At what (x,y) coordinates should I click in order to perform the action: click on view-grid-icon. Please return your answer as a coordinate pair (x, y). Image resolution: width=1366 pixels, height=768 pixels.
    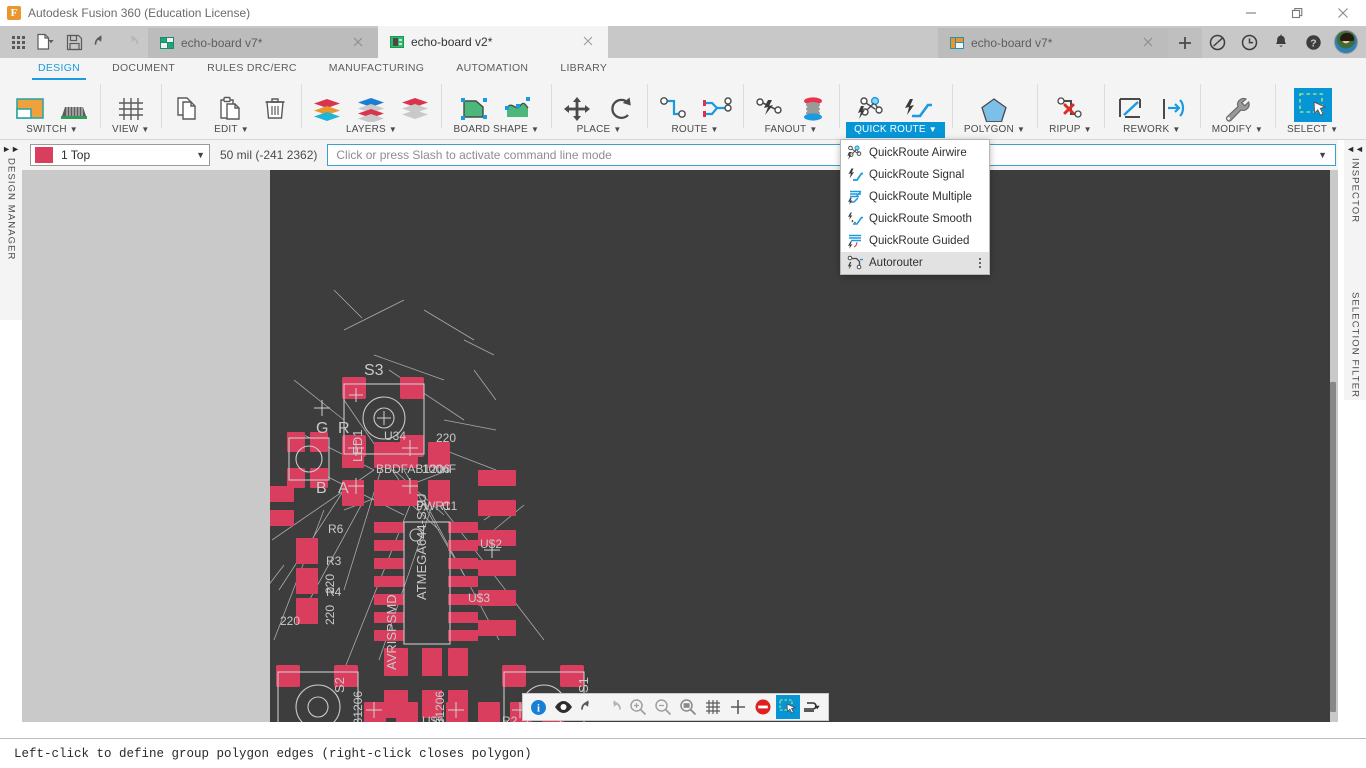
    Looking at the image, I should click on (131, 105).